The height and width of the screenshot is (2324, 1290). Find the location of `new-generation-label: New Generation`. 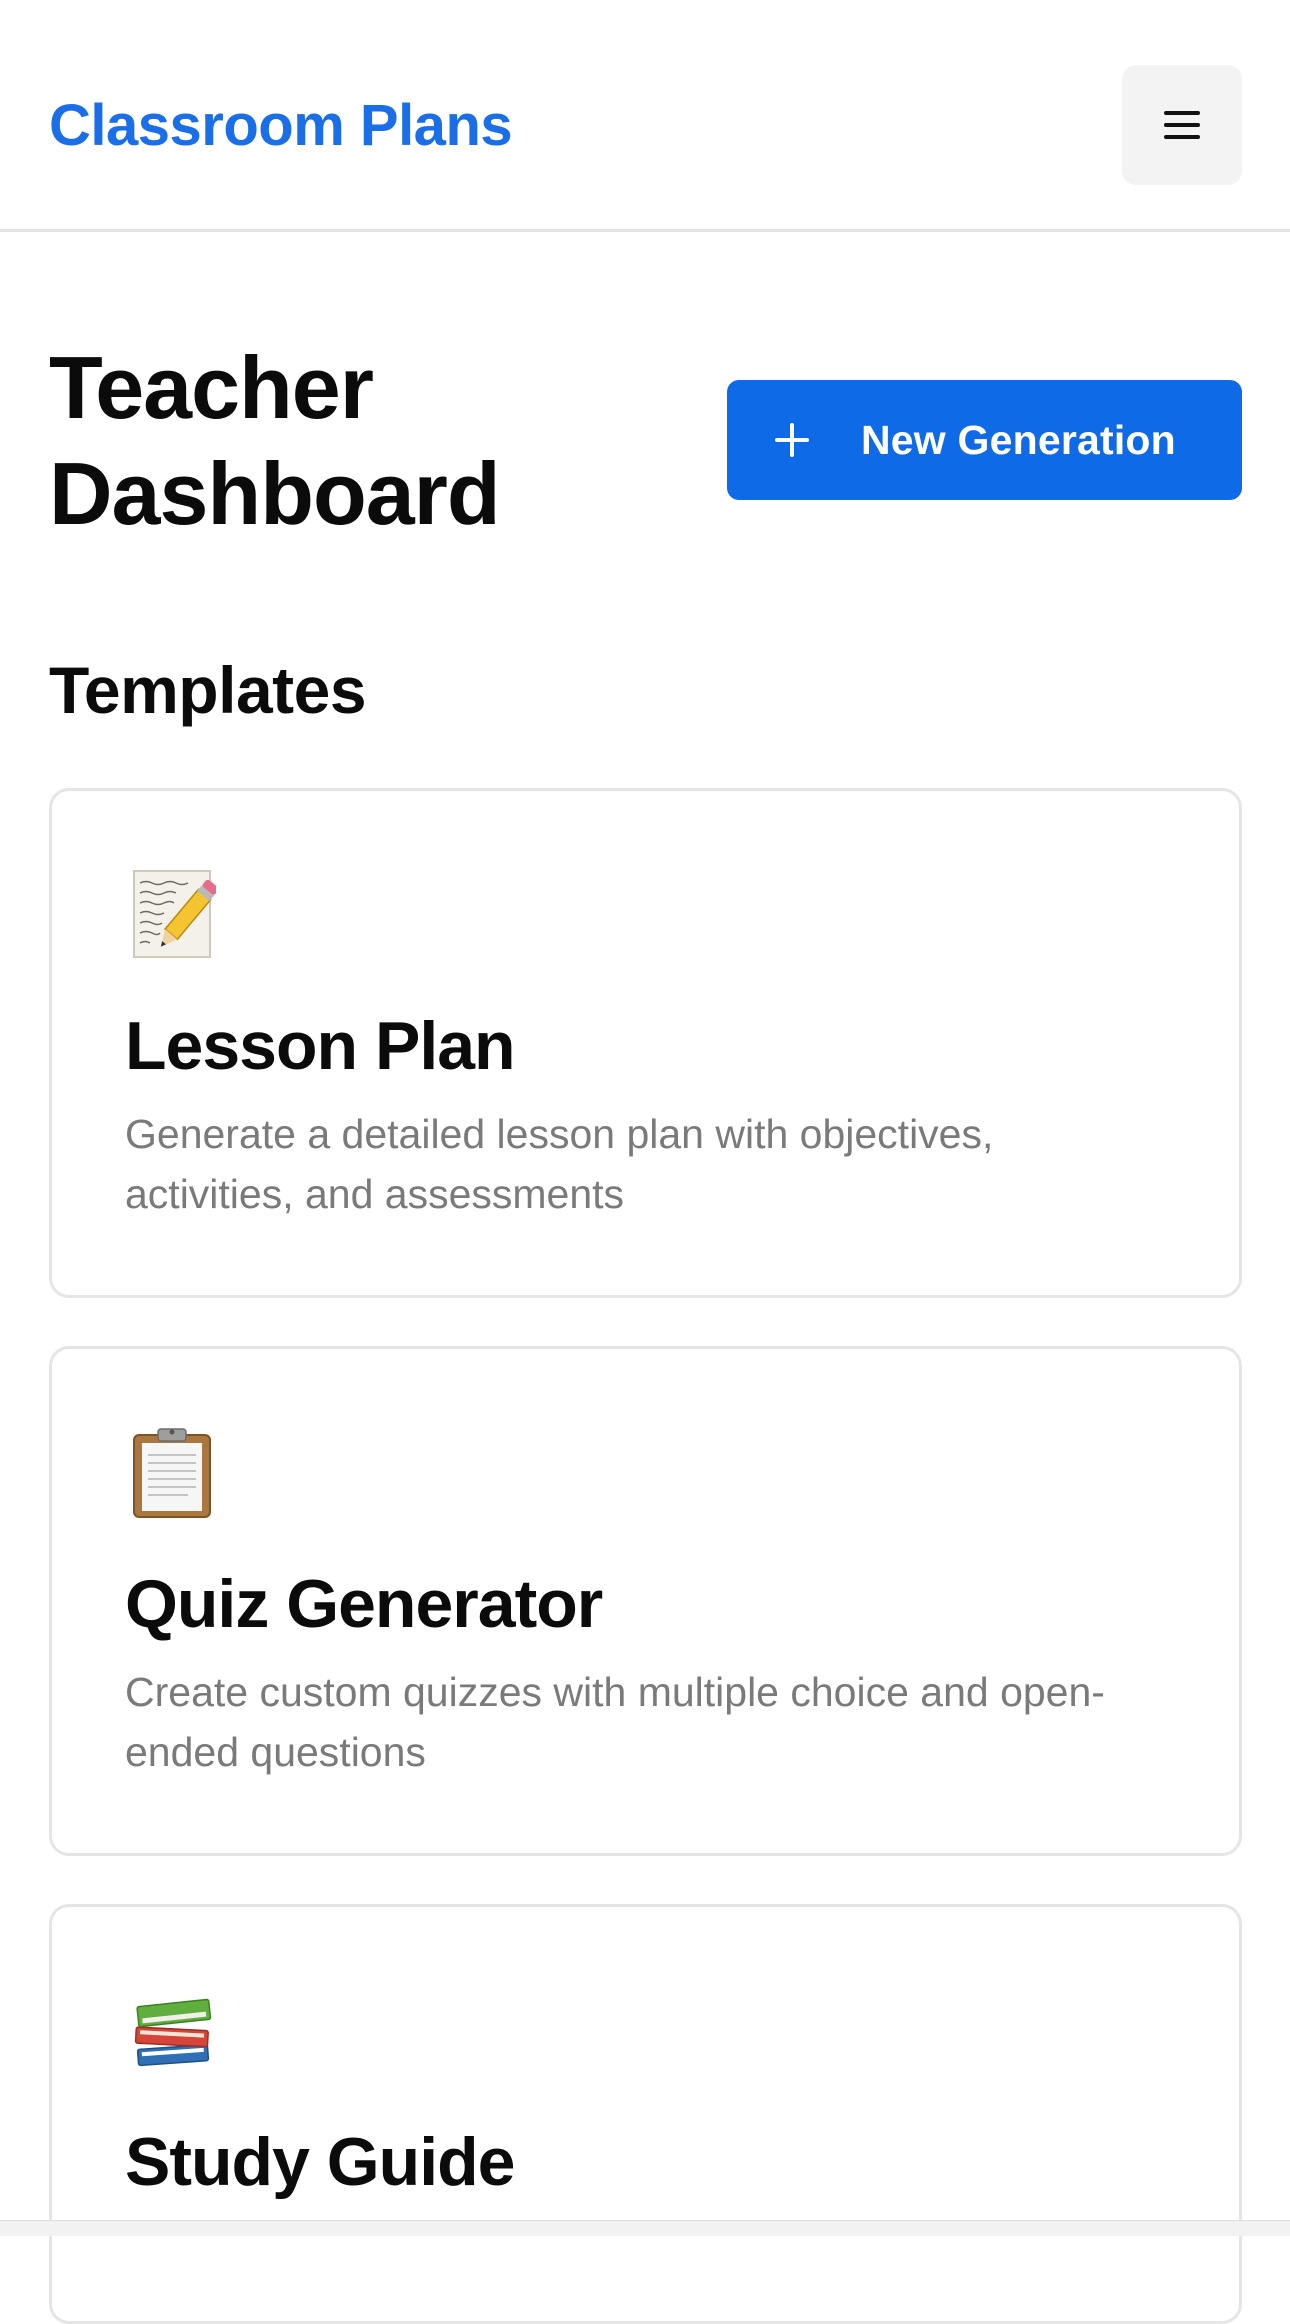

new-generation-label: New Generation is located at coordinates (1018, 439).